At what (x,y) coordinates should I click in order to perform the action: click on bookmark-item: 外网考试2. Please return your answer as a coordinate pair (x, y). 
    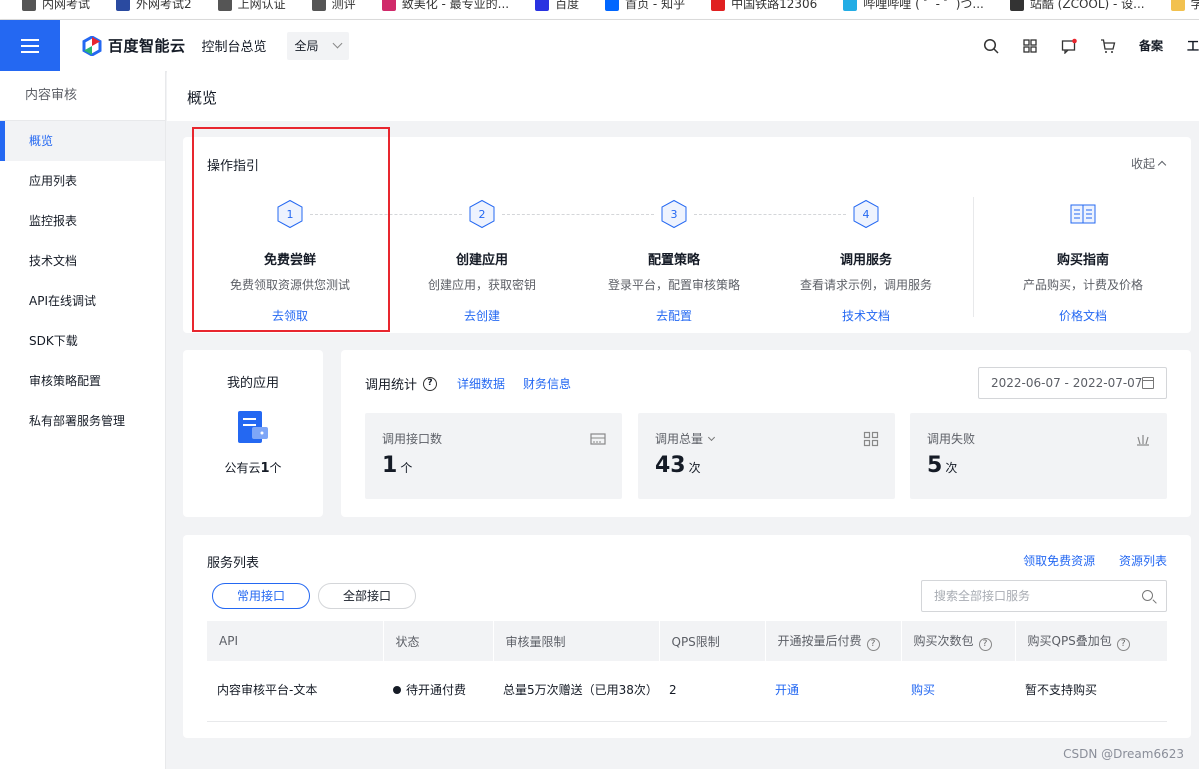
    Looking at the image, I should click on (154, 6).